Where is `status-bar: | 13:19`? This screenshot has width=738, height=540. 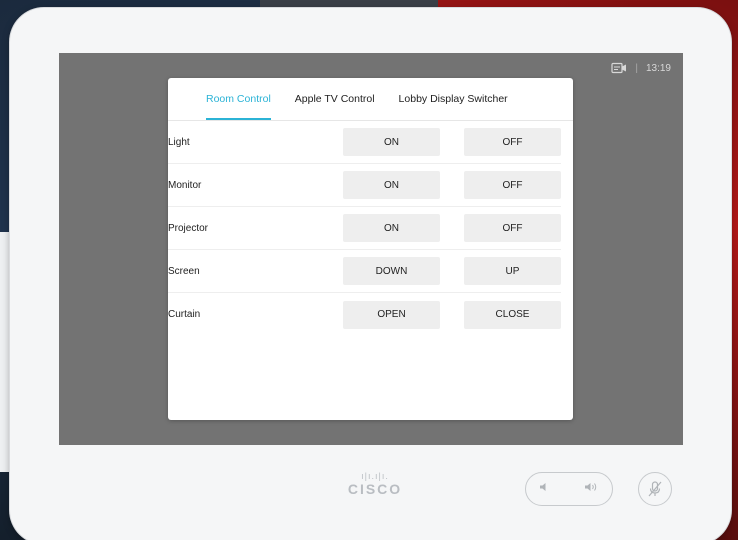
status-bar: | 13:19 is located at coordinates (641, 68).